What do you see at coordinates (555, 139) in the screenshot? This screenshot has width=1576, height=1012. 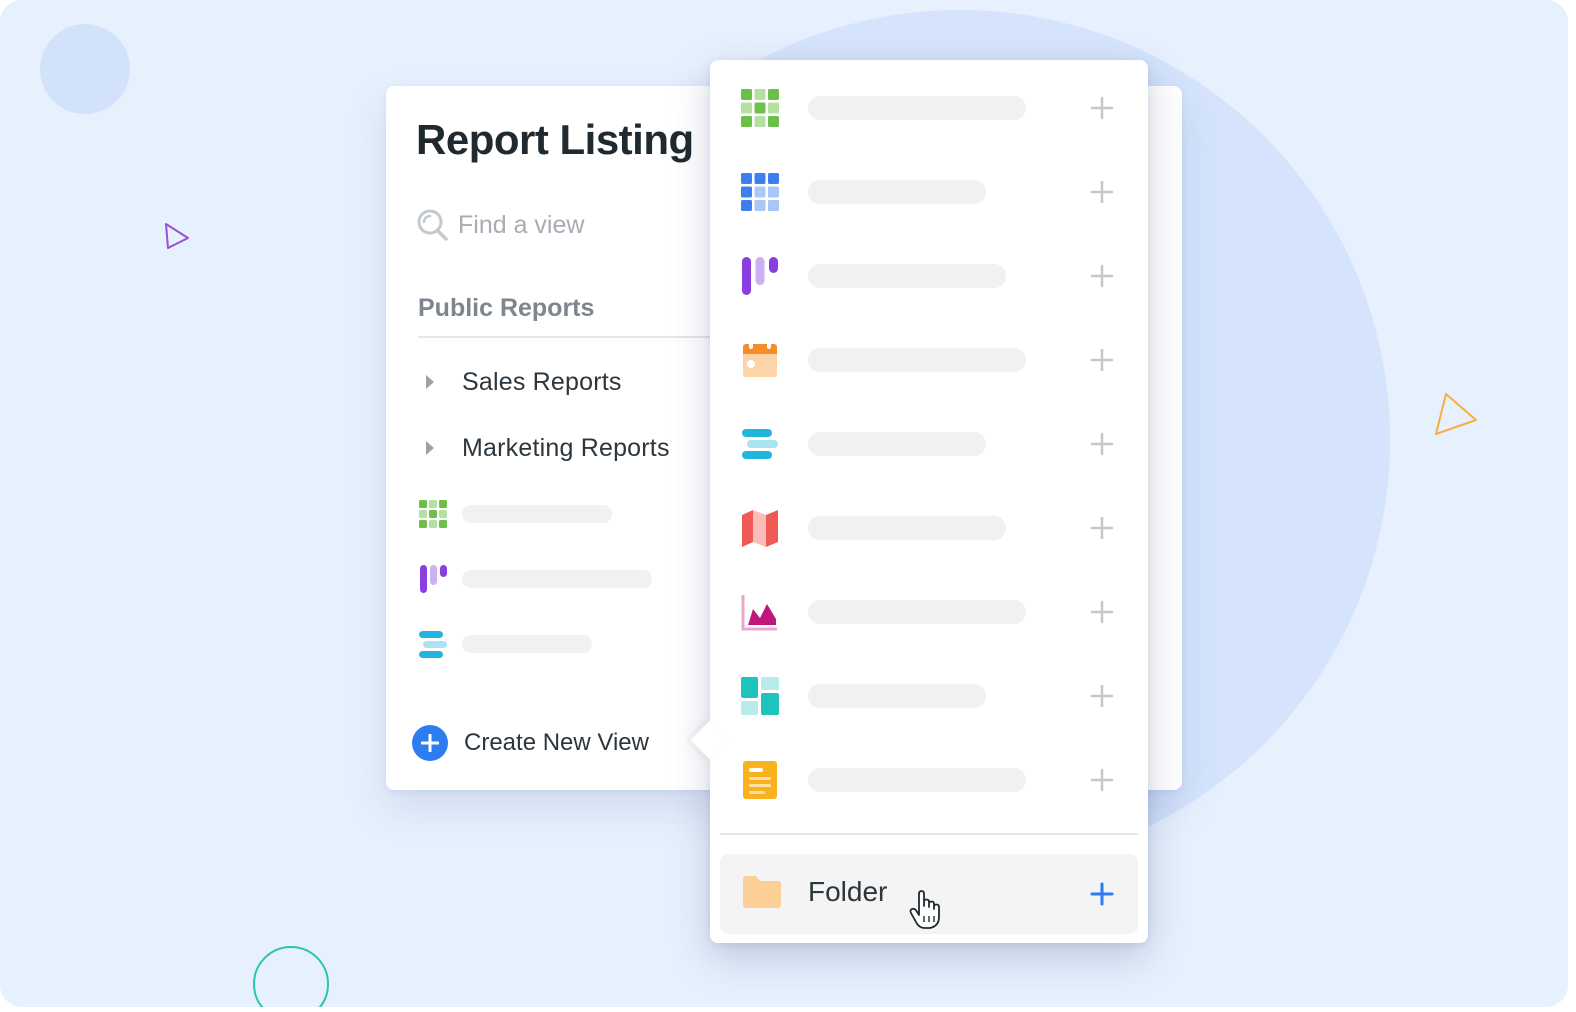 I see `page-title: Report Listing` at bounding box center [555, 139].